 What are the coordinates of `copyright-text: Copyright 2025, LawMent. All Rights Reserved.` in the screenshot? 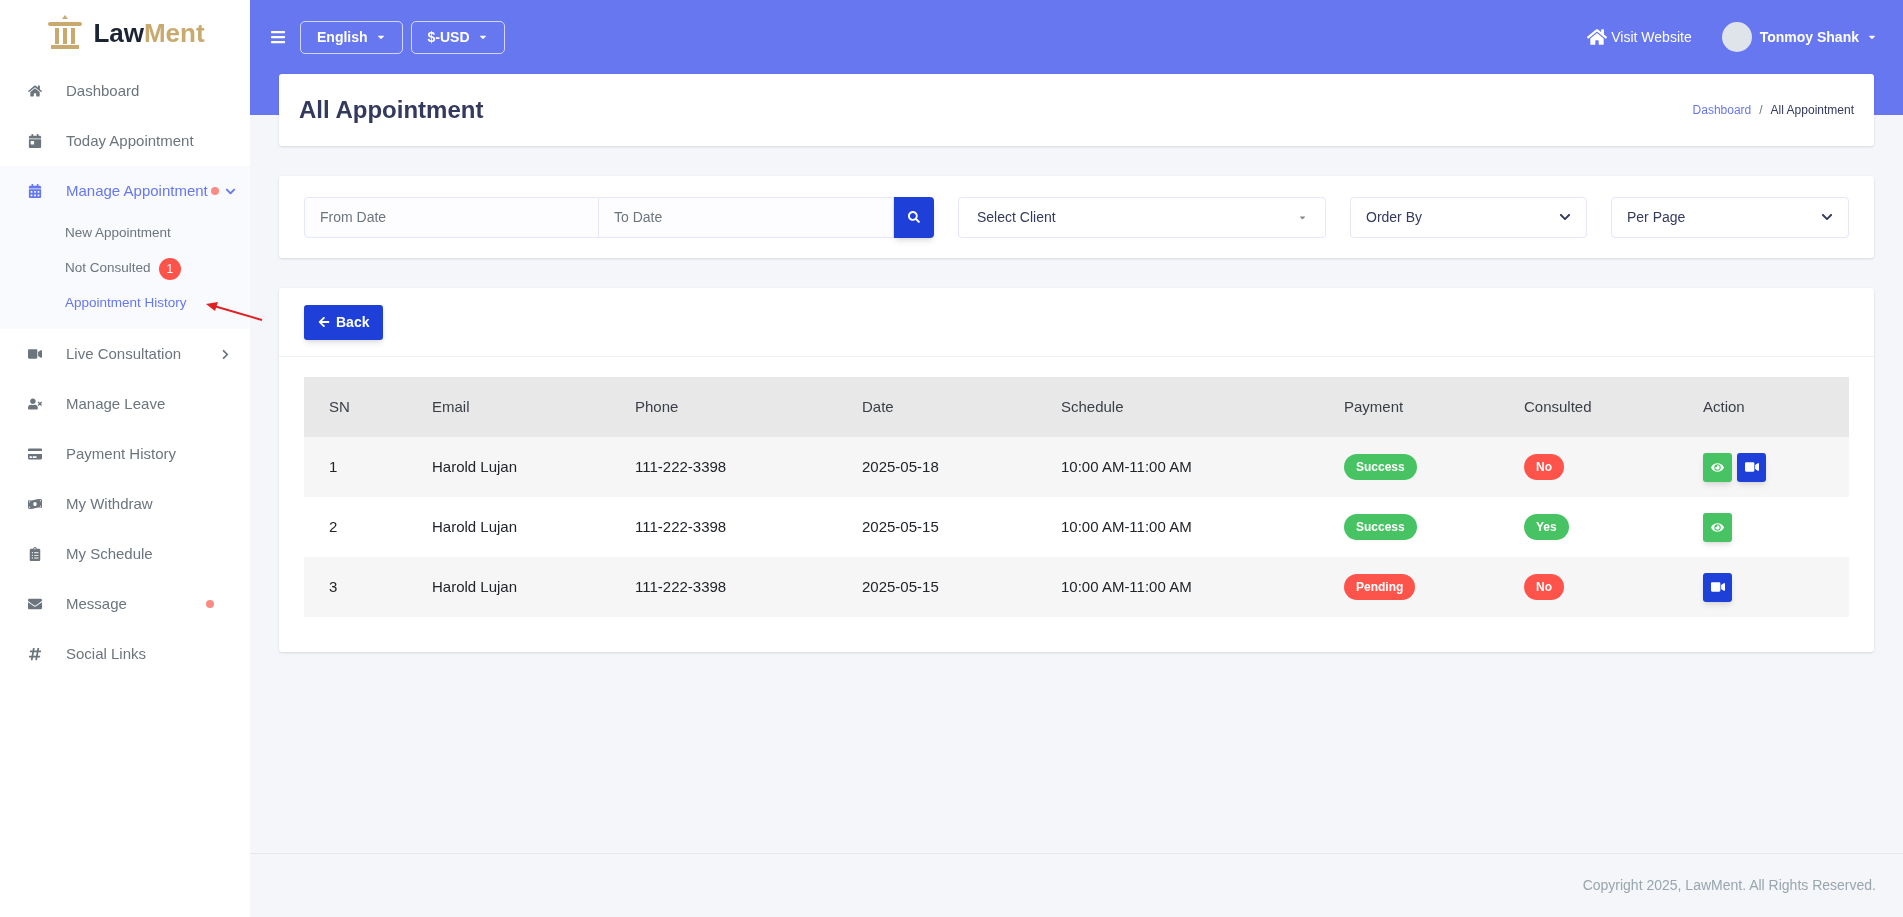 It's located at (1729, 885).